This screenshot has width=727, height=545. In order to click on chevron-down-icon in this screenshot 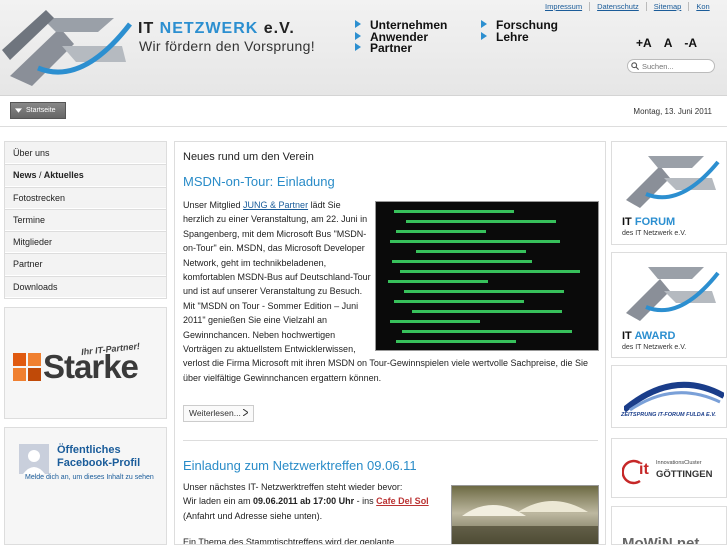, I will do `click(18, 110)`.